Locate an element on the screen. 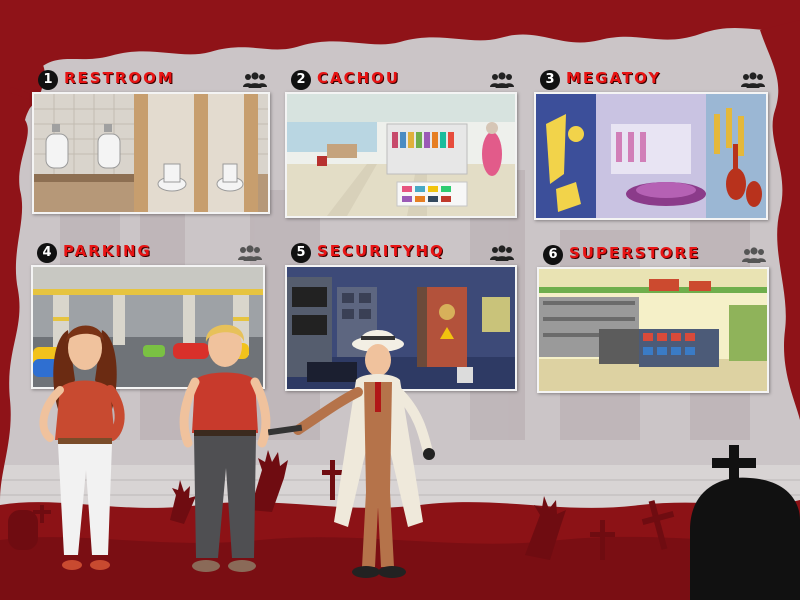 The width and height of the screenshot is (800, 600). detective-character is located at coordinates (355, 453).